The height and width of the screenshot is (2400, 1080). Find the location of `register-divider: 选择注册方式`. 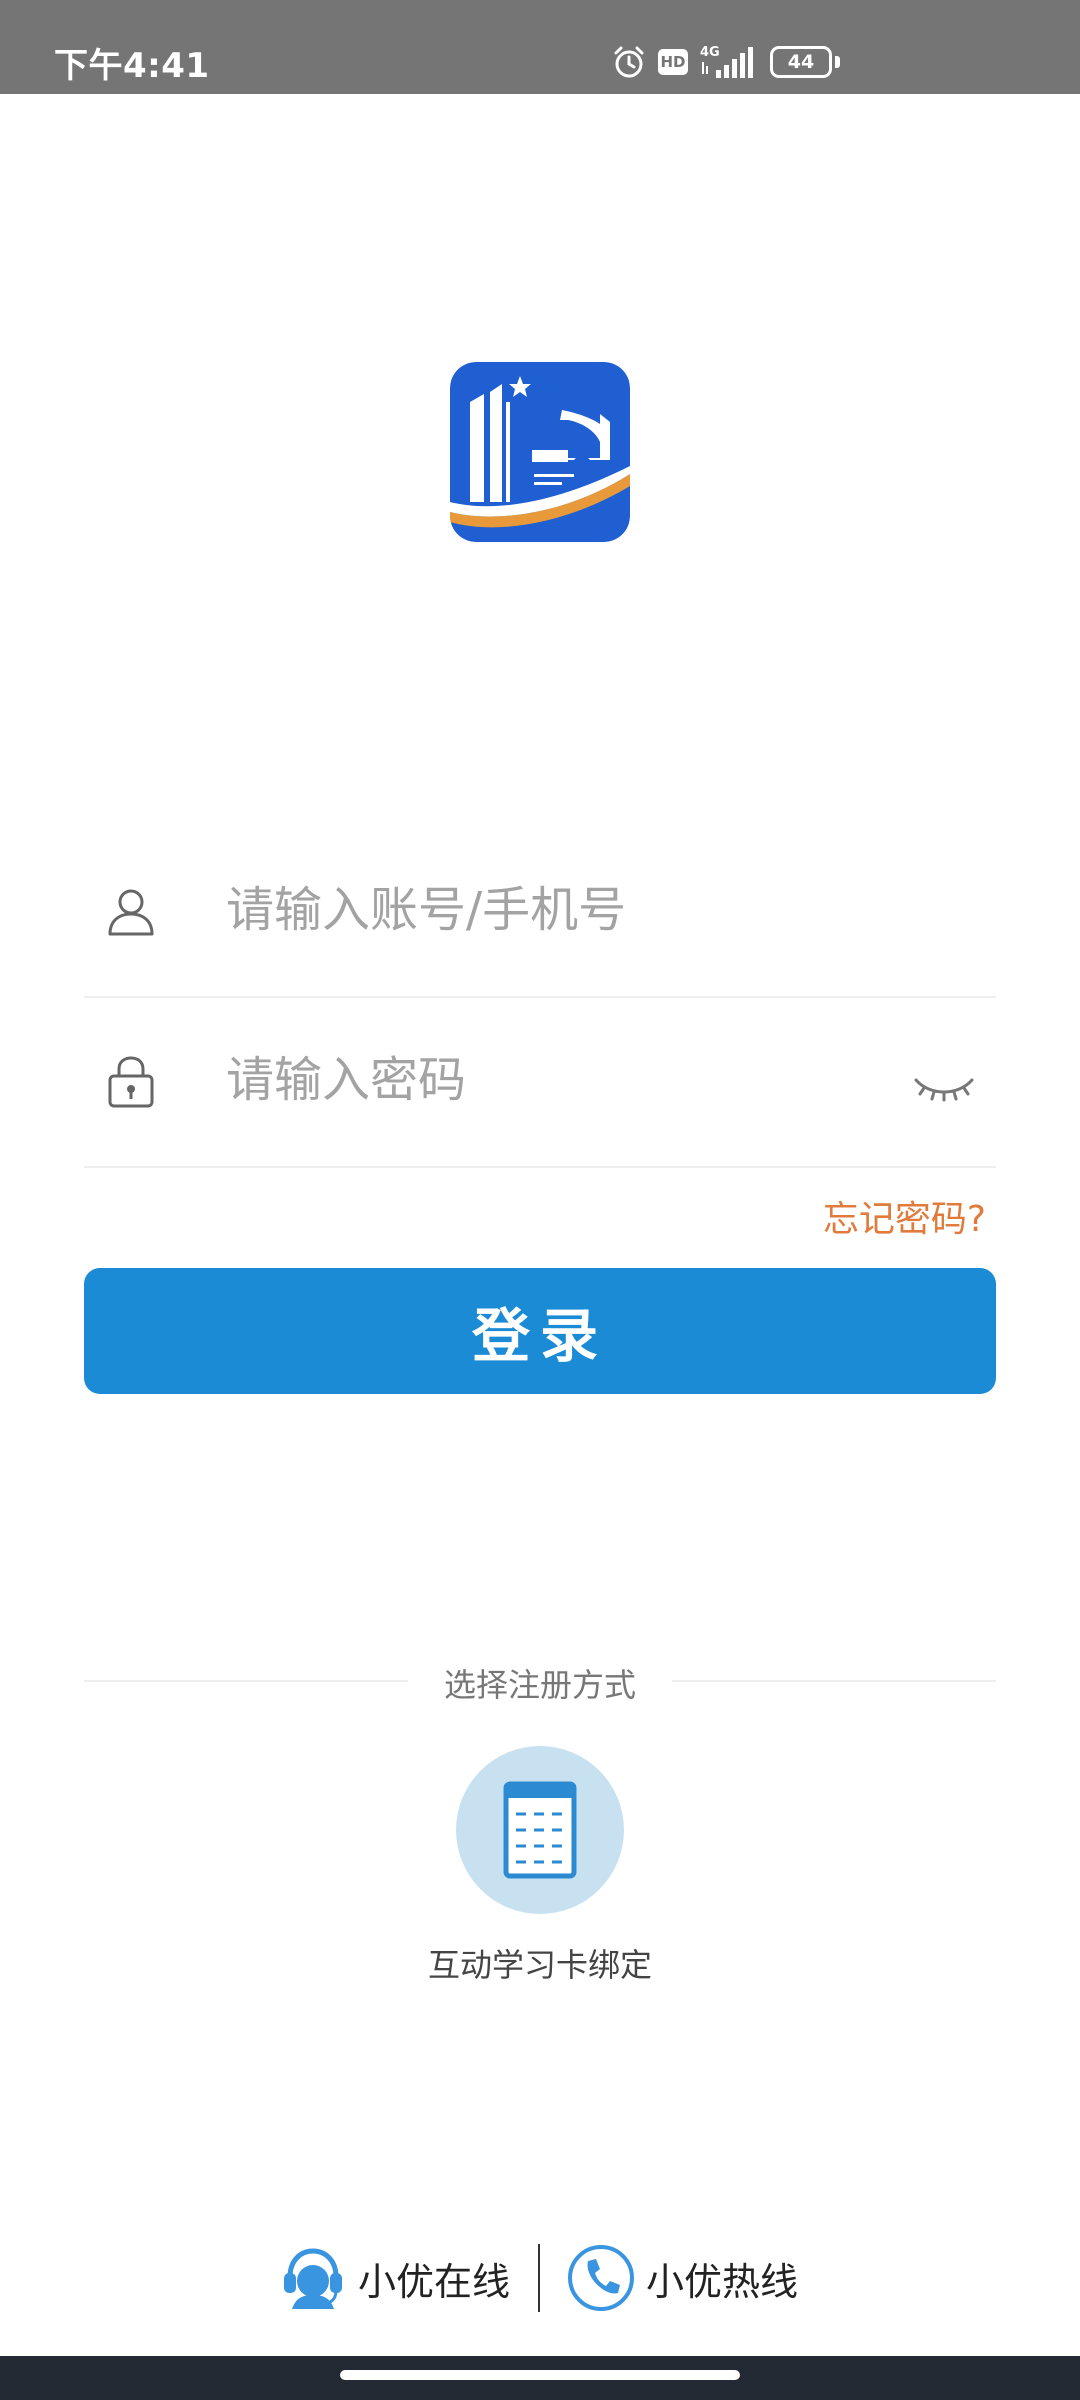

register-divider: 选择注册方式 is located at coordinates (540, 1682).